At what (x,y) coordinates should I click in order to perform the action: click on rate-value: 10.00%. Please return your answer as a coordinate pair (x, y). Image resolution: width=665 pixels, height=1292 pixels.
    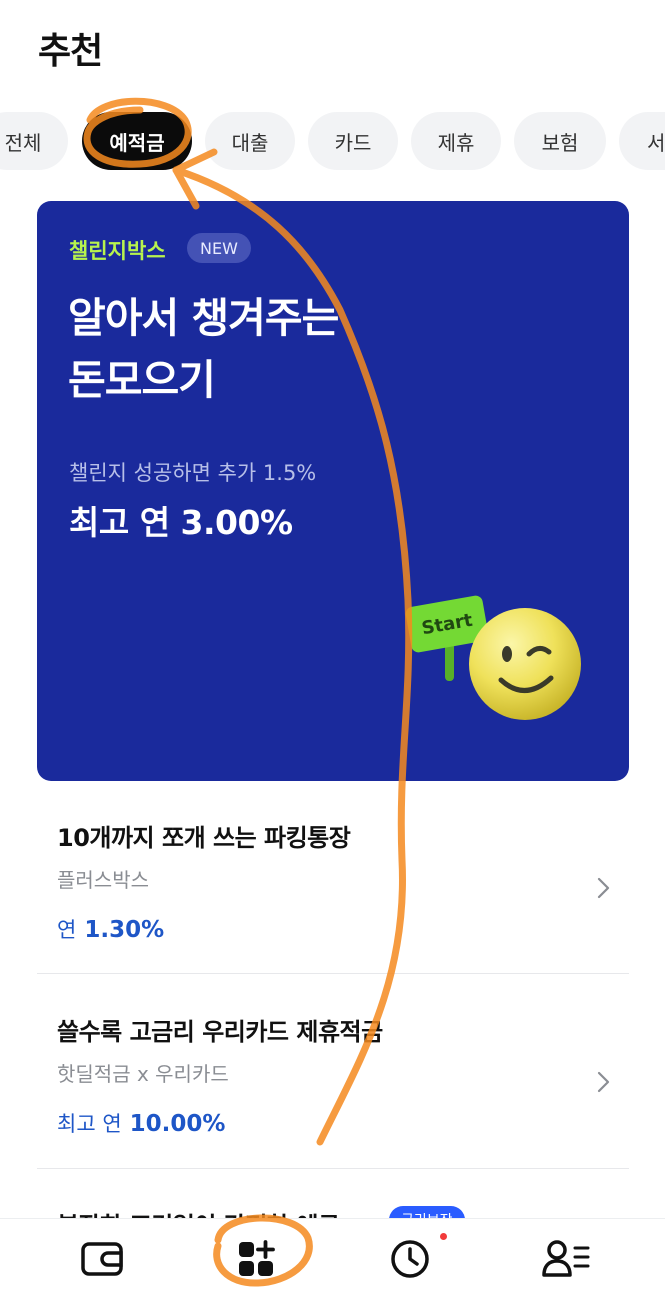
    Looking at the image, I should click on (177, 1124).